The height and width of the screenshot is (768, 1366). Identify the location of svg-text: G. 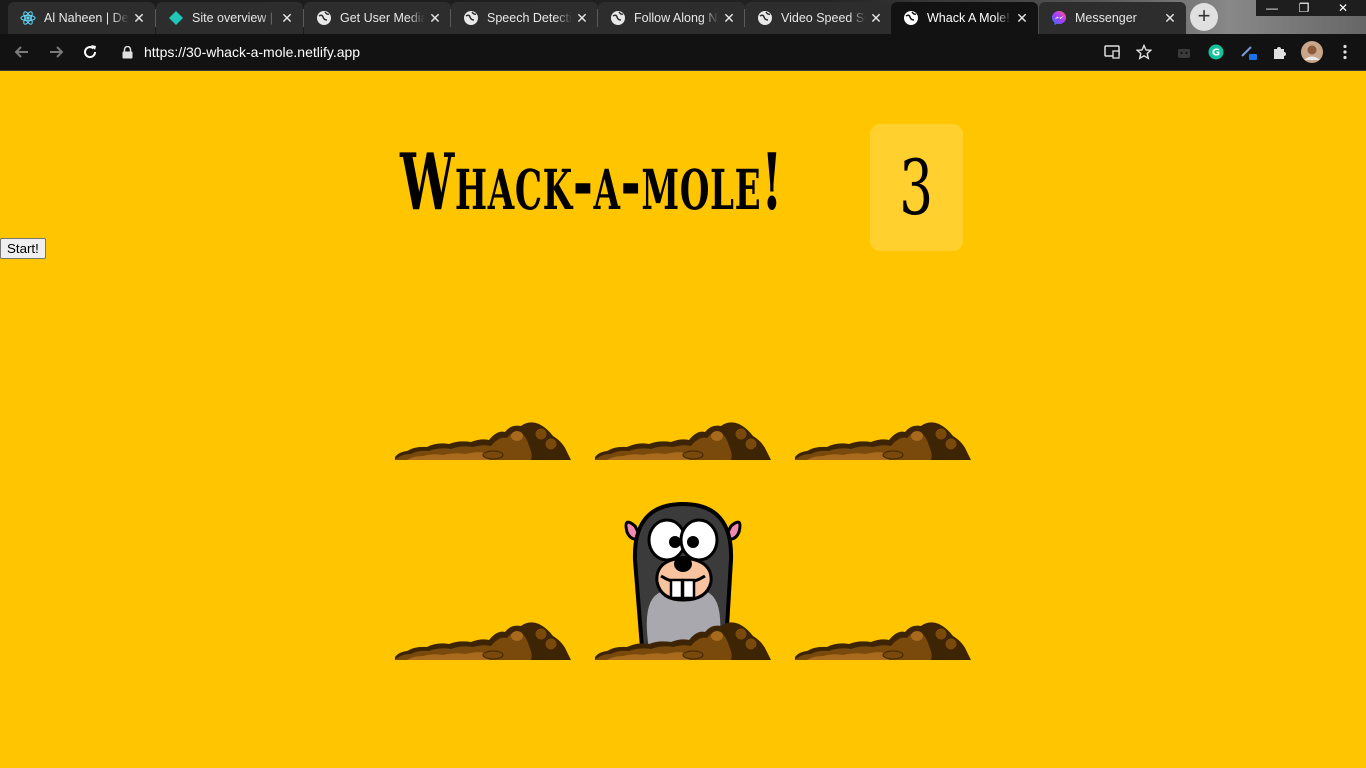
(1216, 53).